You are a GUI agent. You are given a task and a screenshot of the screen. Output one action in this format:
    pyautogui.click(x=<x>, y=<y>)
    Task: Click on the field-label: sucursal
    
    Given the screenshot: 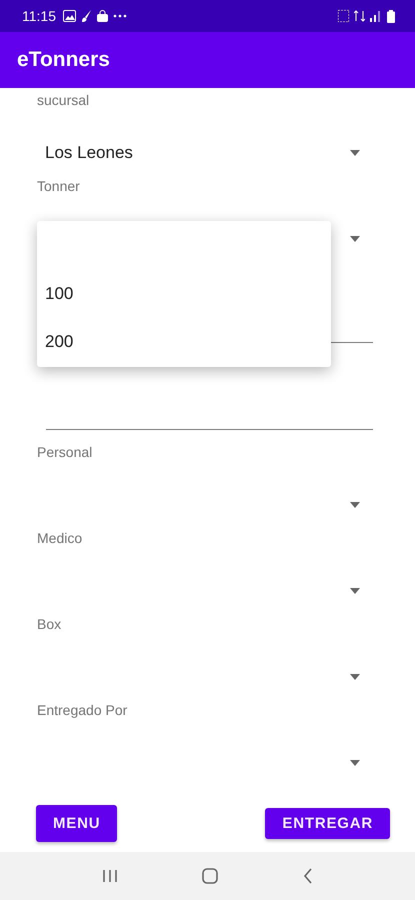 What is the action you would take?
    pyautogui.click(x=63, y=100)
    